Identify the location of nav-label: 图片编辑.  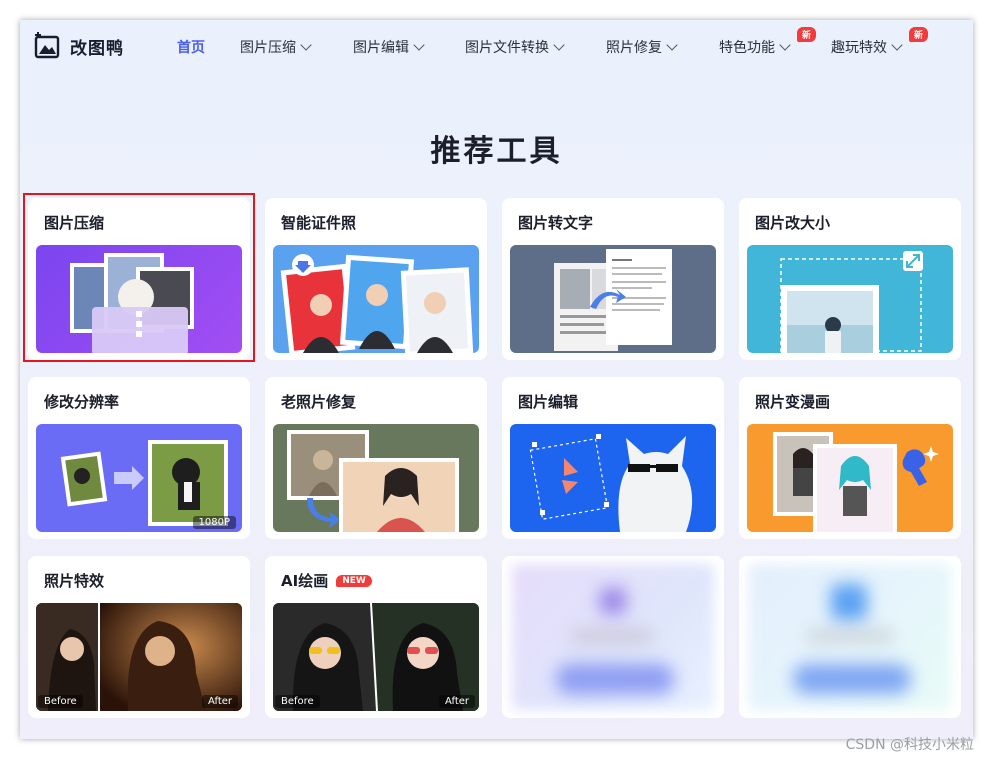
(381, 48).